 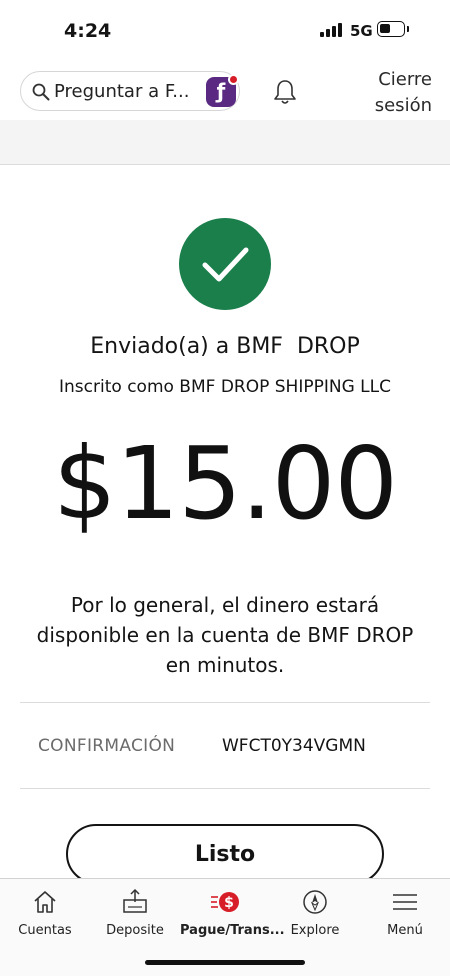 I want to click on pay-transfer-icon: $, so click(x=225, y=902).